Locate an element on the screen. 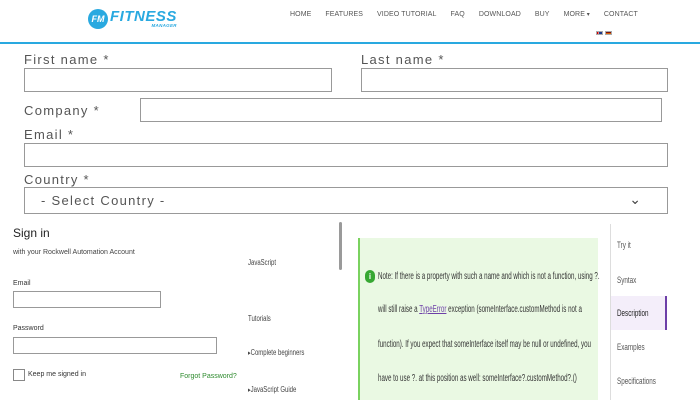  signin-password-label: Password is located at coordinates (28, 328).